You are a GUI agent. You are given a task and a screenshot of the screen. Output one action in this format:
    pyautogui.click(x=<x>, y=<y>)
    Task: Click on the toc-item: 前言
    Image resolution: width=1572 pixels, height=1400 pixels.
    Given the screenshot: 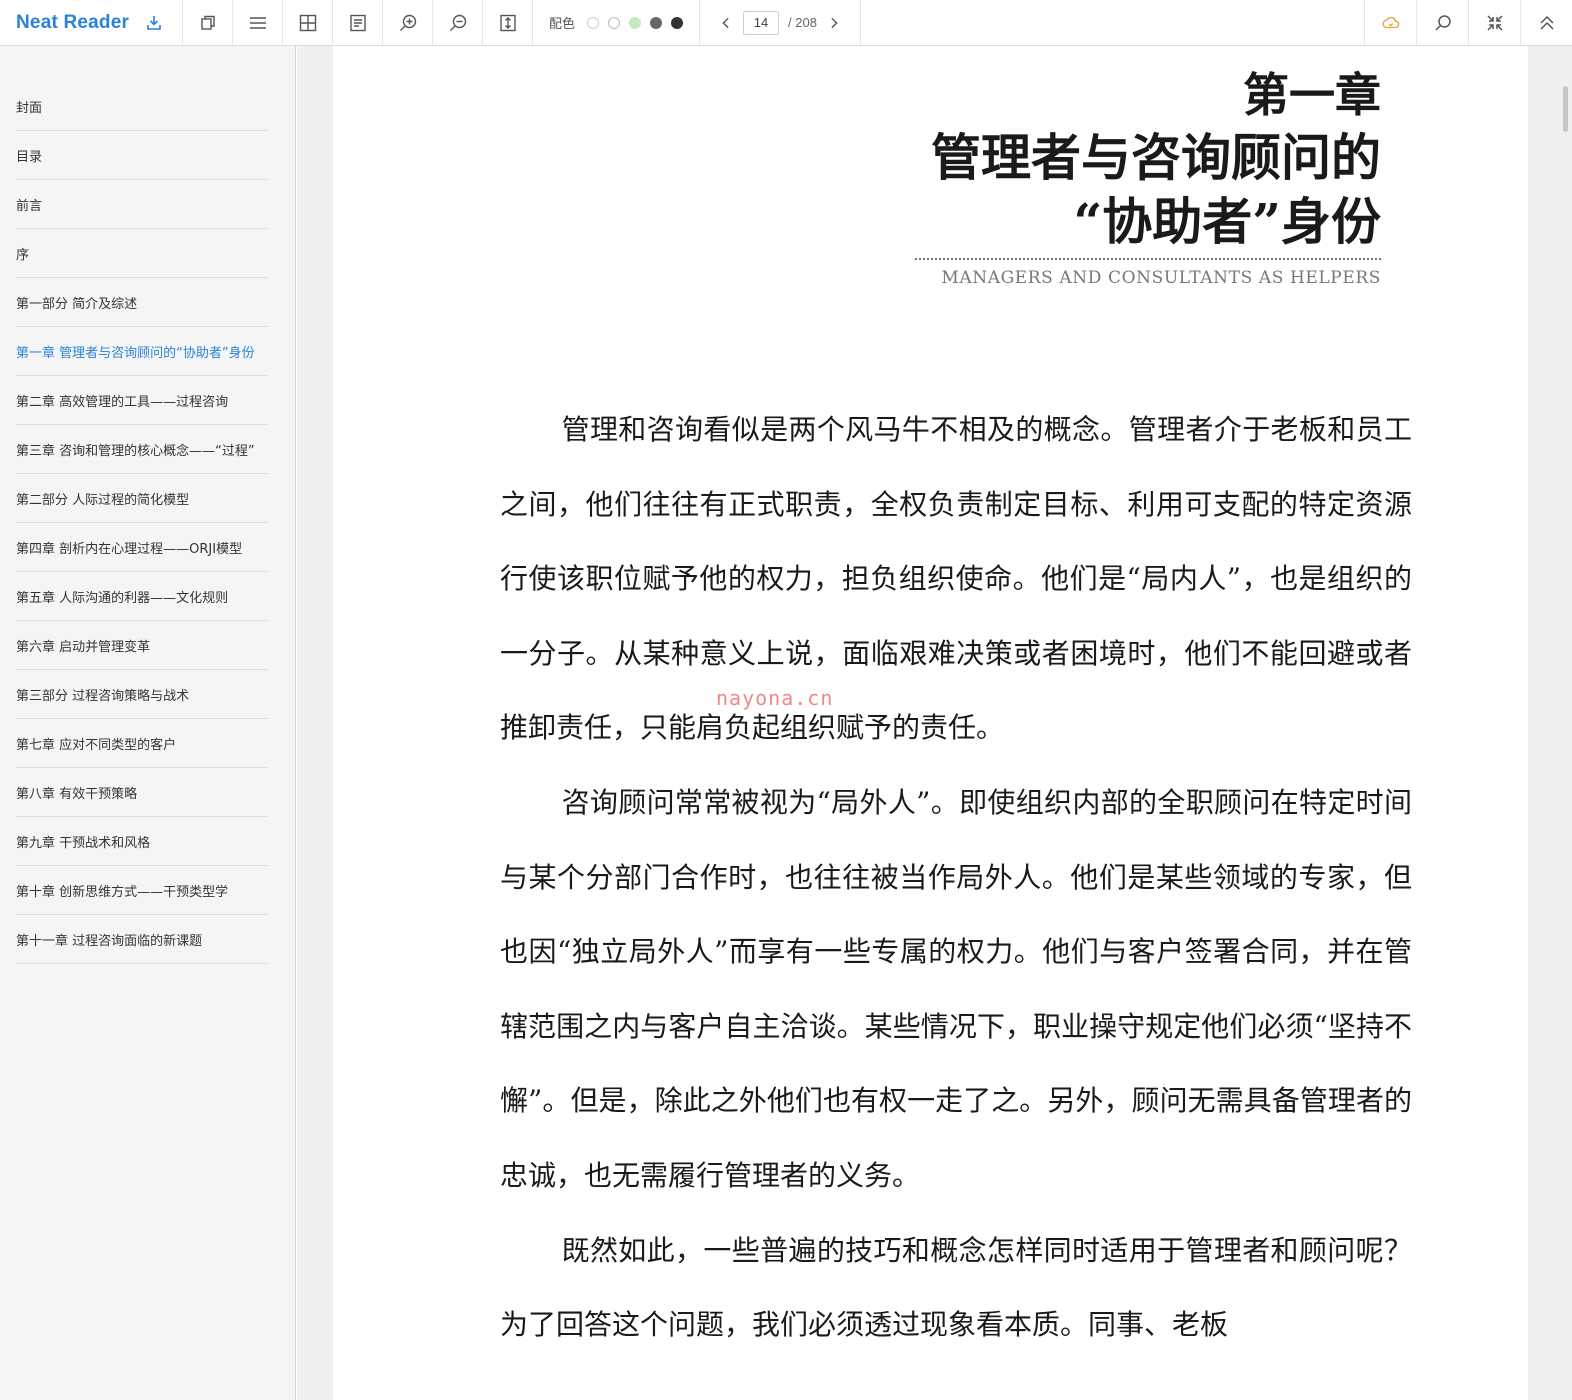 What is the action you would take?
    pyautogui.click(x=141, y=204)
    